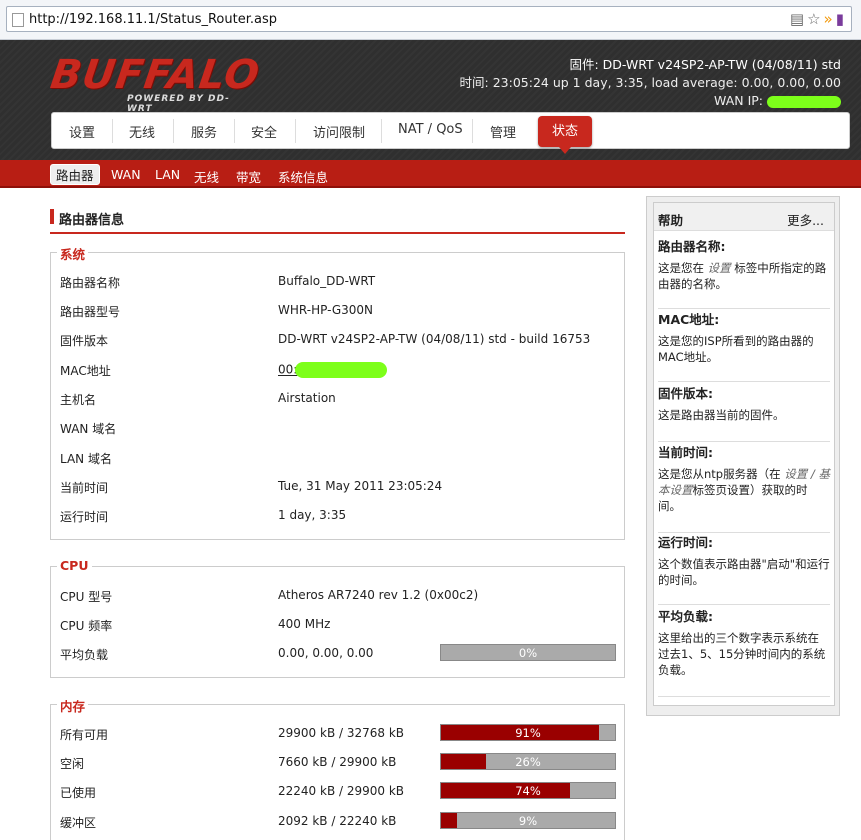  I want to click on subnav-wireless: 无线, so click(206, 176).